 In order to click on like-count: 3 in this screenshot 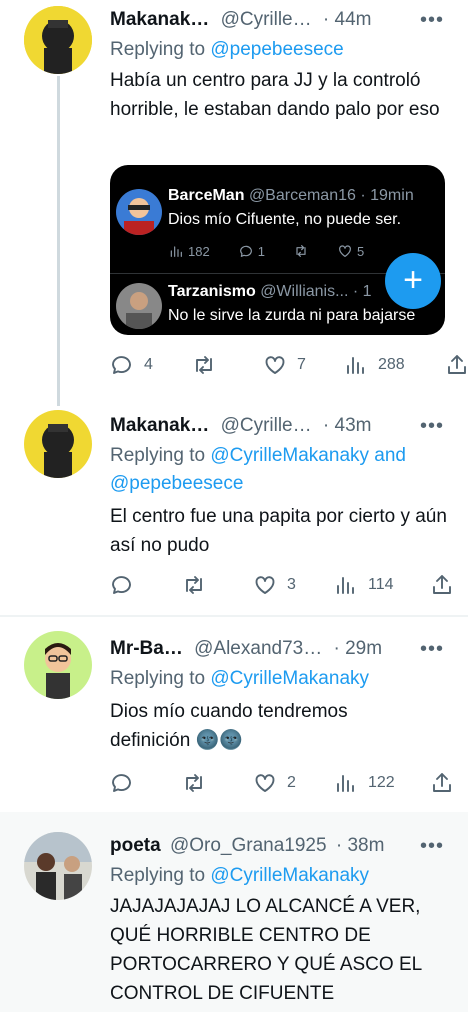, I will do `click(291, 584)`.